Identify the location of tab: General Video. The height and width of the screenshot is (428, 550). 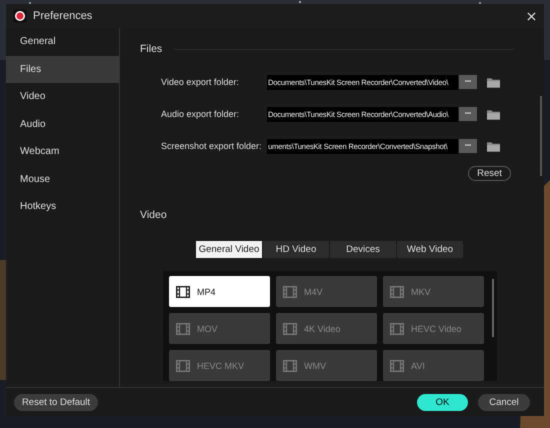
(229, 249).